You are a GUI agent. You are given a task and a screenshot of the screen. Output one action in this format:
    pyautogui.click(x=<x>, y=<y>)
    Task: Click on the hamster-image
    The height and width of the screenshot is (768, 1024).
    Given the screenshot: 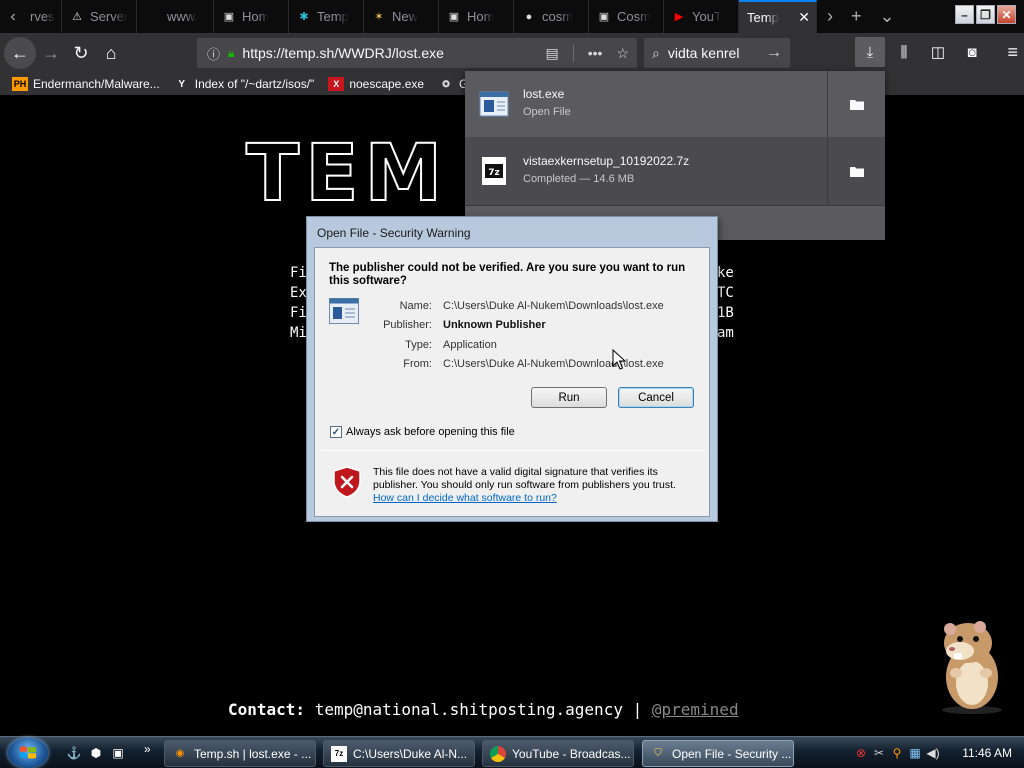 What is the action you would take?
    pyautogui.click(x=972, y=667)
    